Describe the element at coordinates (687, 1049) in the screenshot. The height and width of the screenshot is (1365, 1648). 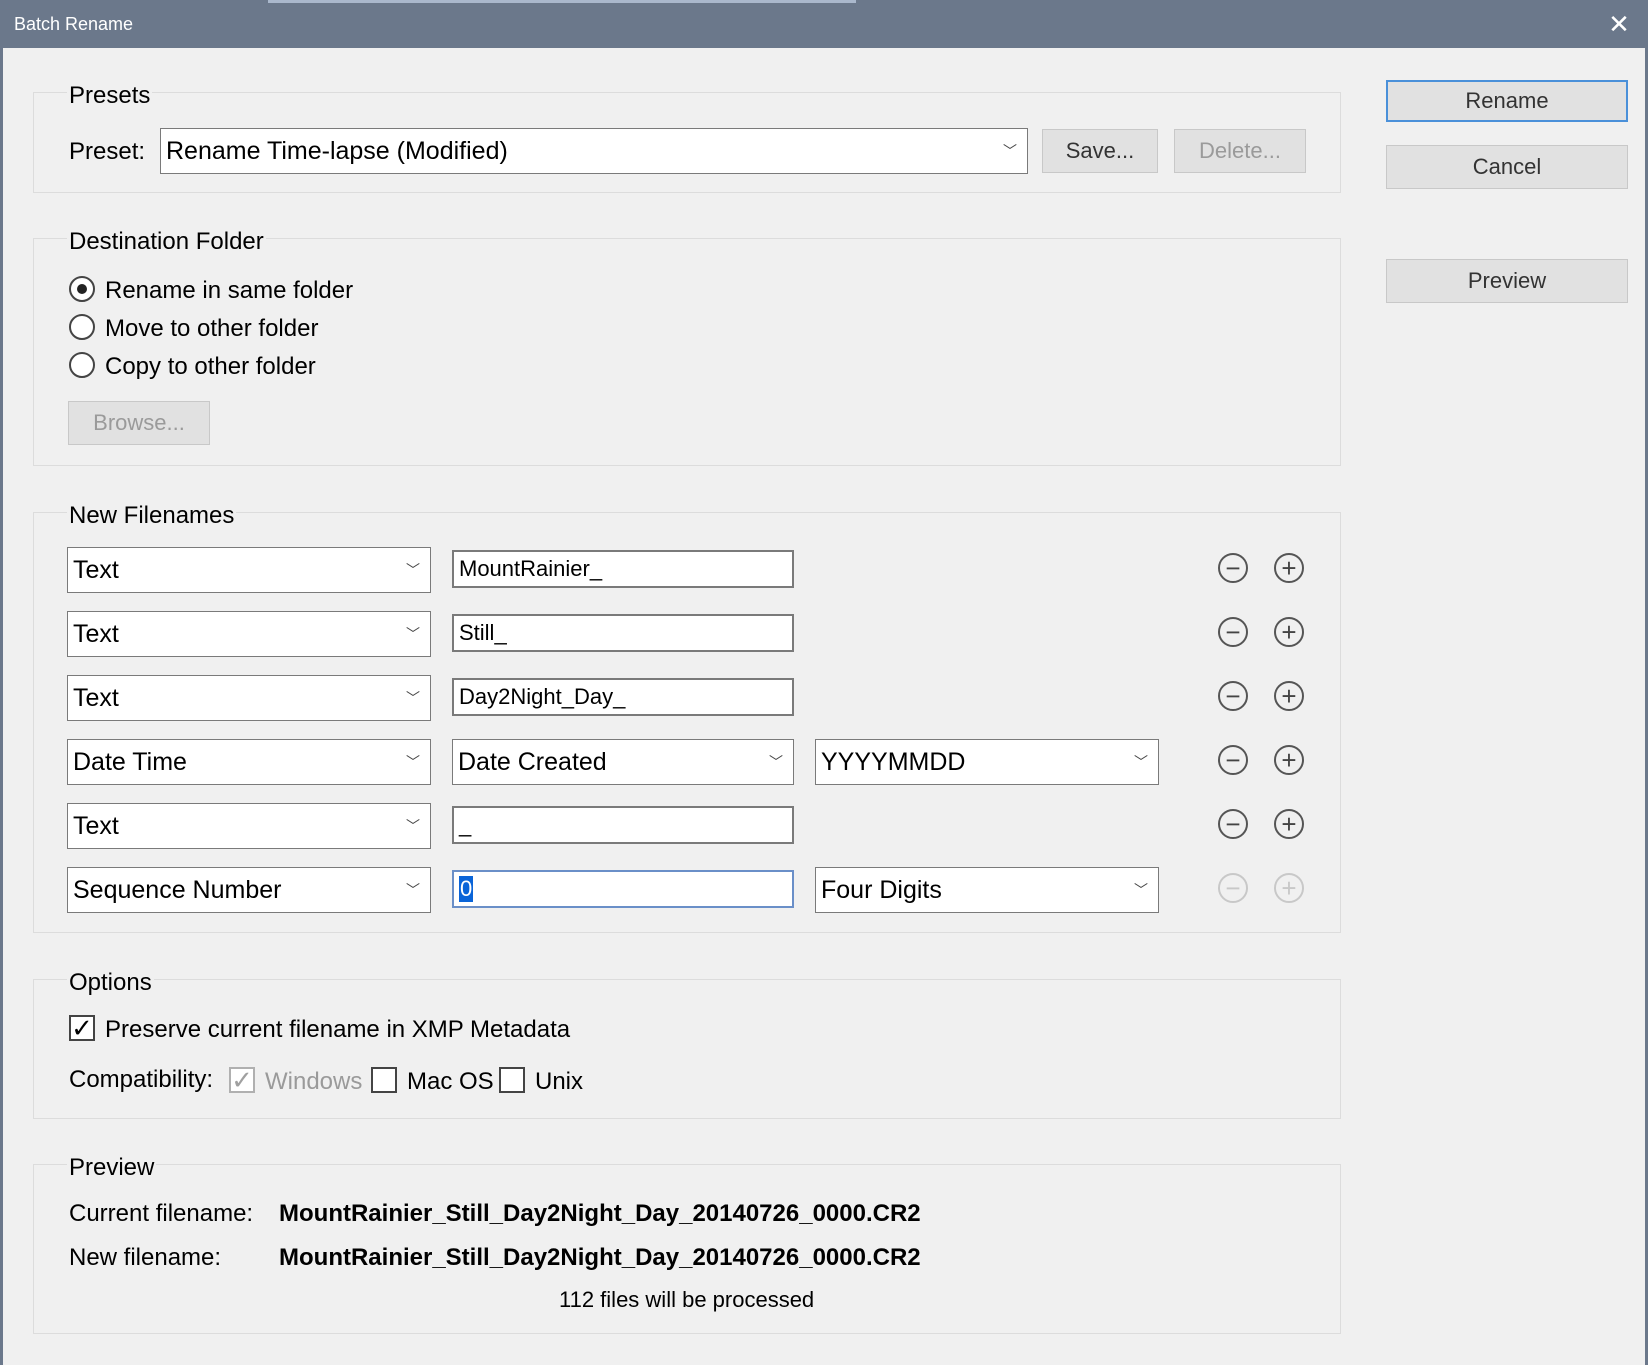
I see `options-group` at that location.